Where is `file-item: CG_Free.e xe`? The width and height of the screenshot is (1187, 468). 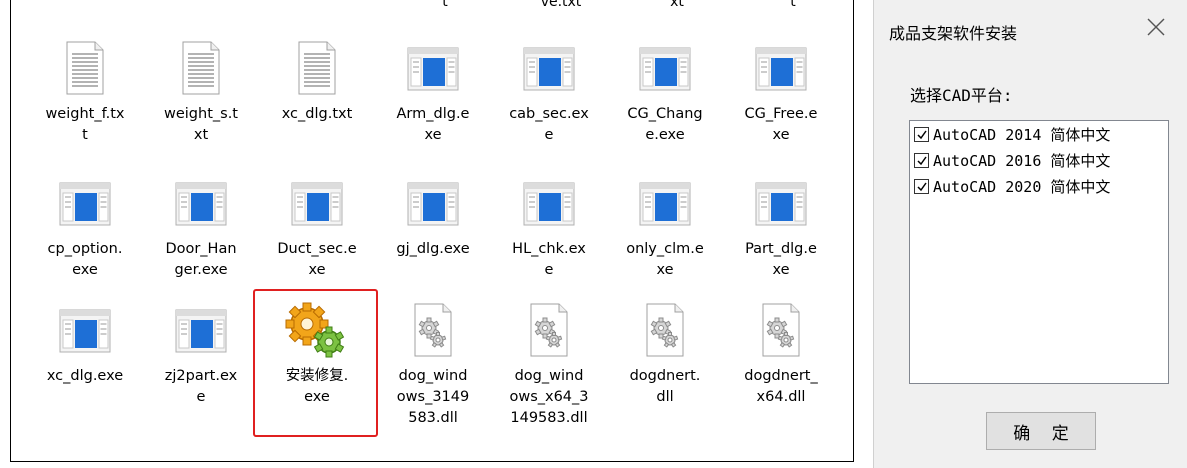
file-item: CG_Free.e xe is located at coordinates (781, 93).